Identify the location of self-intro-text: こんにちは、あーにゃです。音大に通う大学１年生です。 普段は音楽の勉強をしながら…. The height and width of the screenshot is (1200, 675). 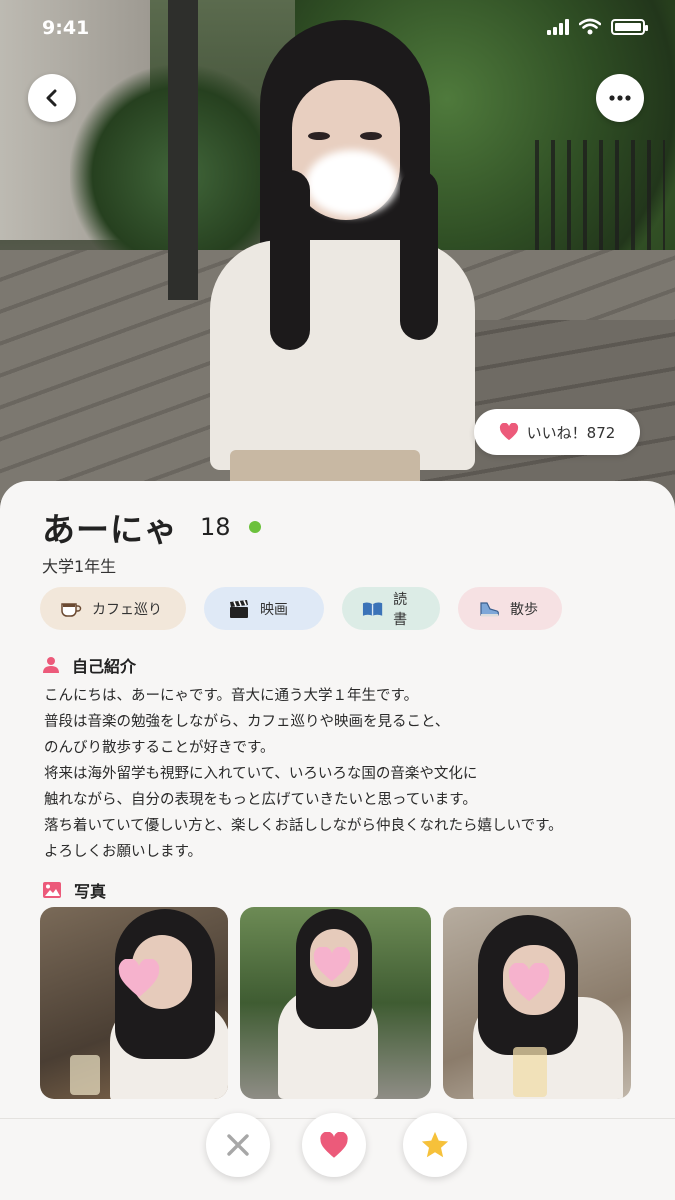
(344, 774).